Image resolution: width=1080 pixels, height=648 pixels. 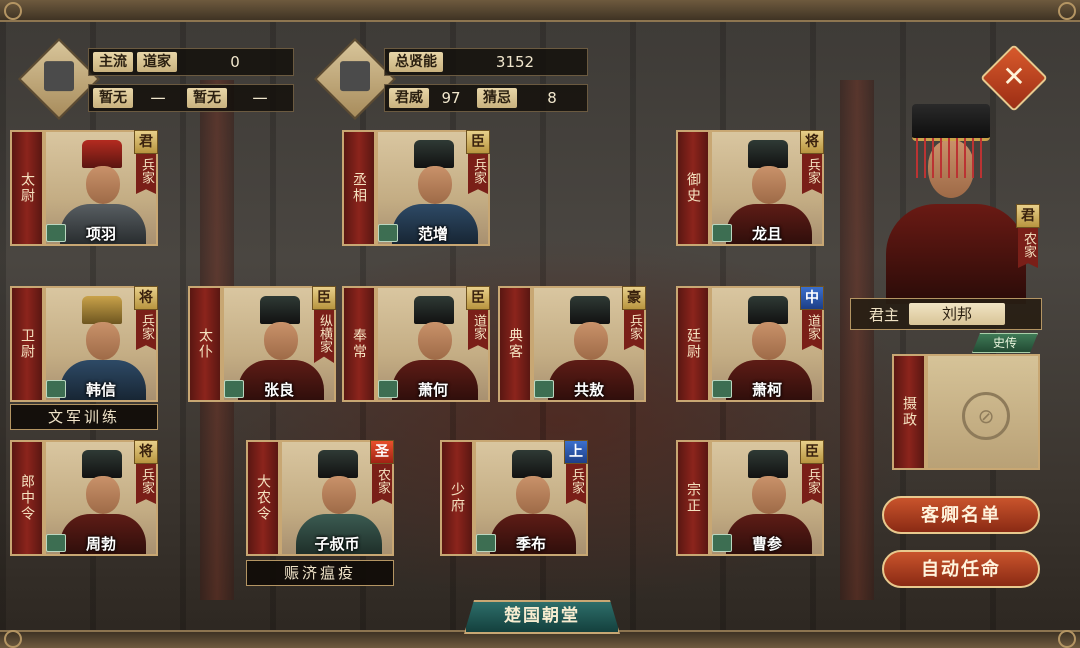 I want to click on authority-row: 君威 97 猜忌 8, so click(x=486, y=98).